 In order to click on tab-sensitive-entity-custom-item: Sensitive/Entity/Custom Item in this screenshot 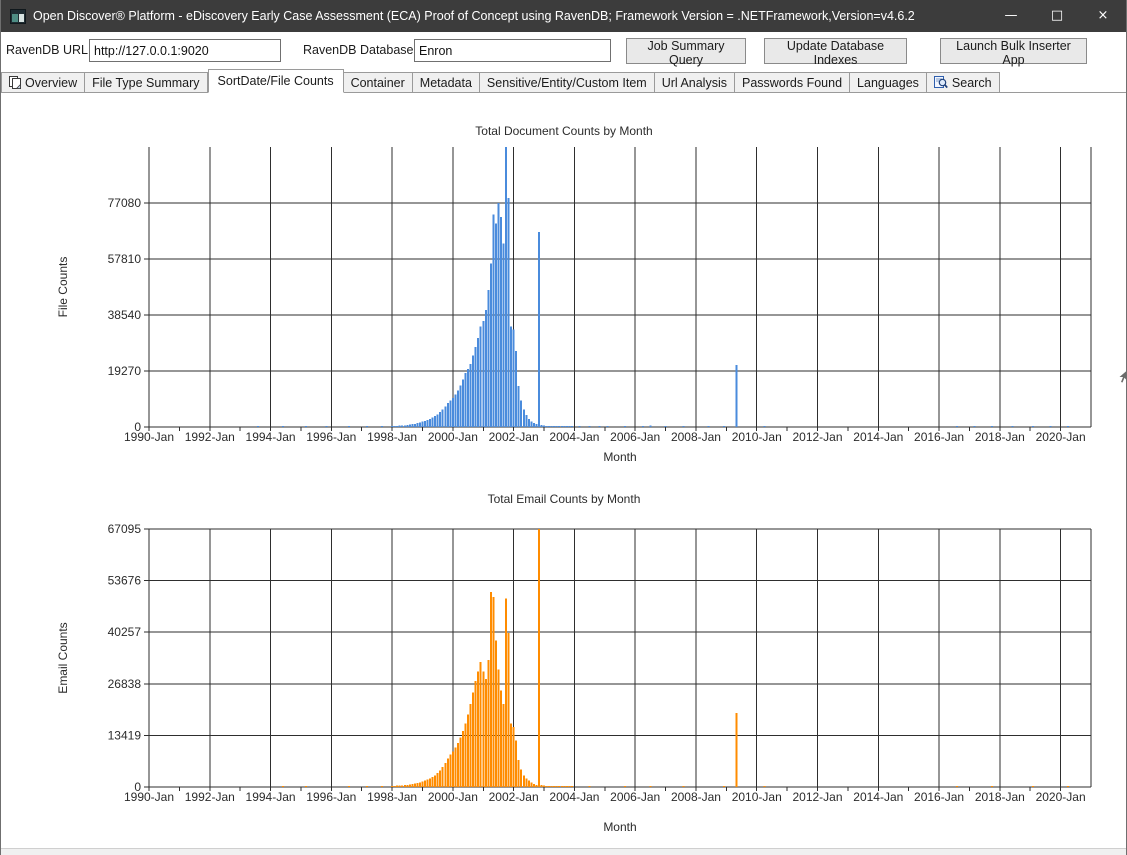, I will do `click(567, 82)`.